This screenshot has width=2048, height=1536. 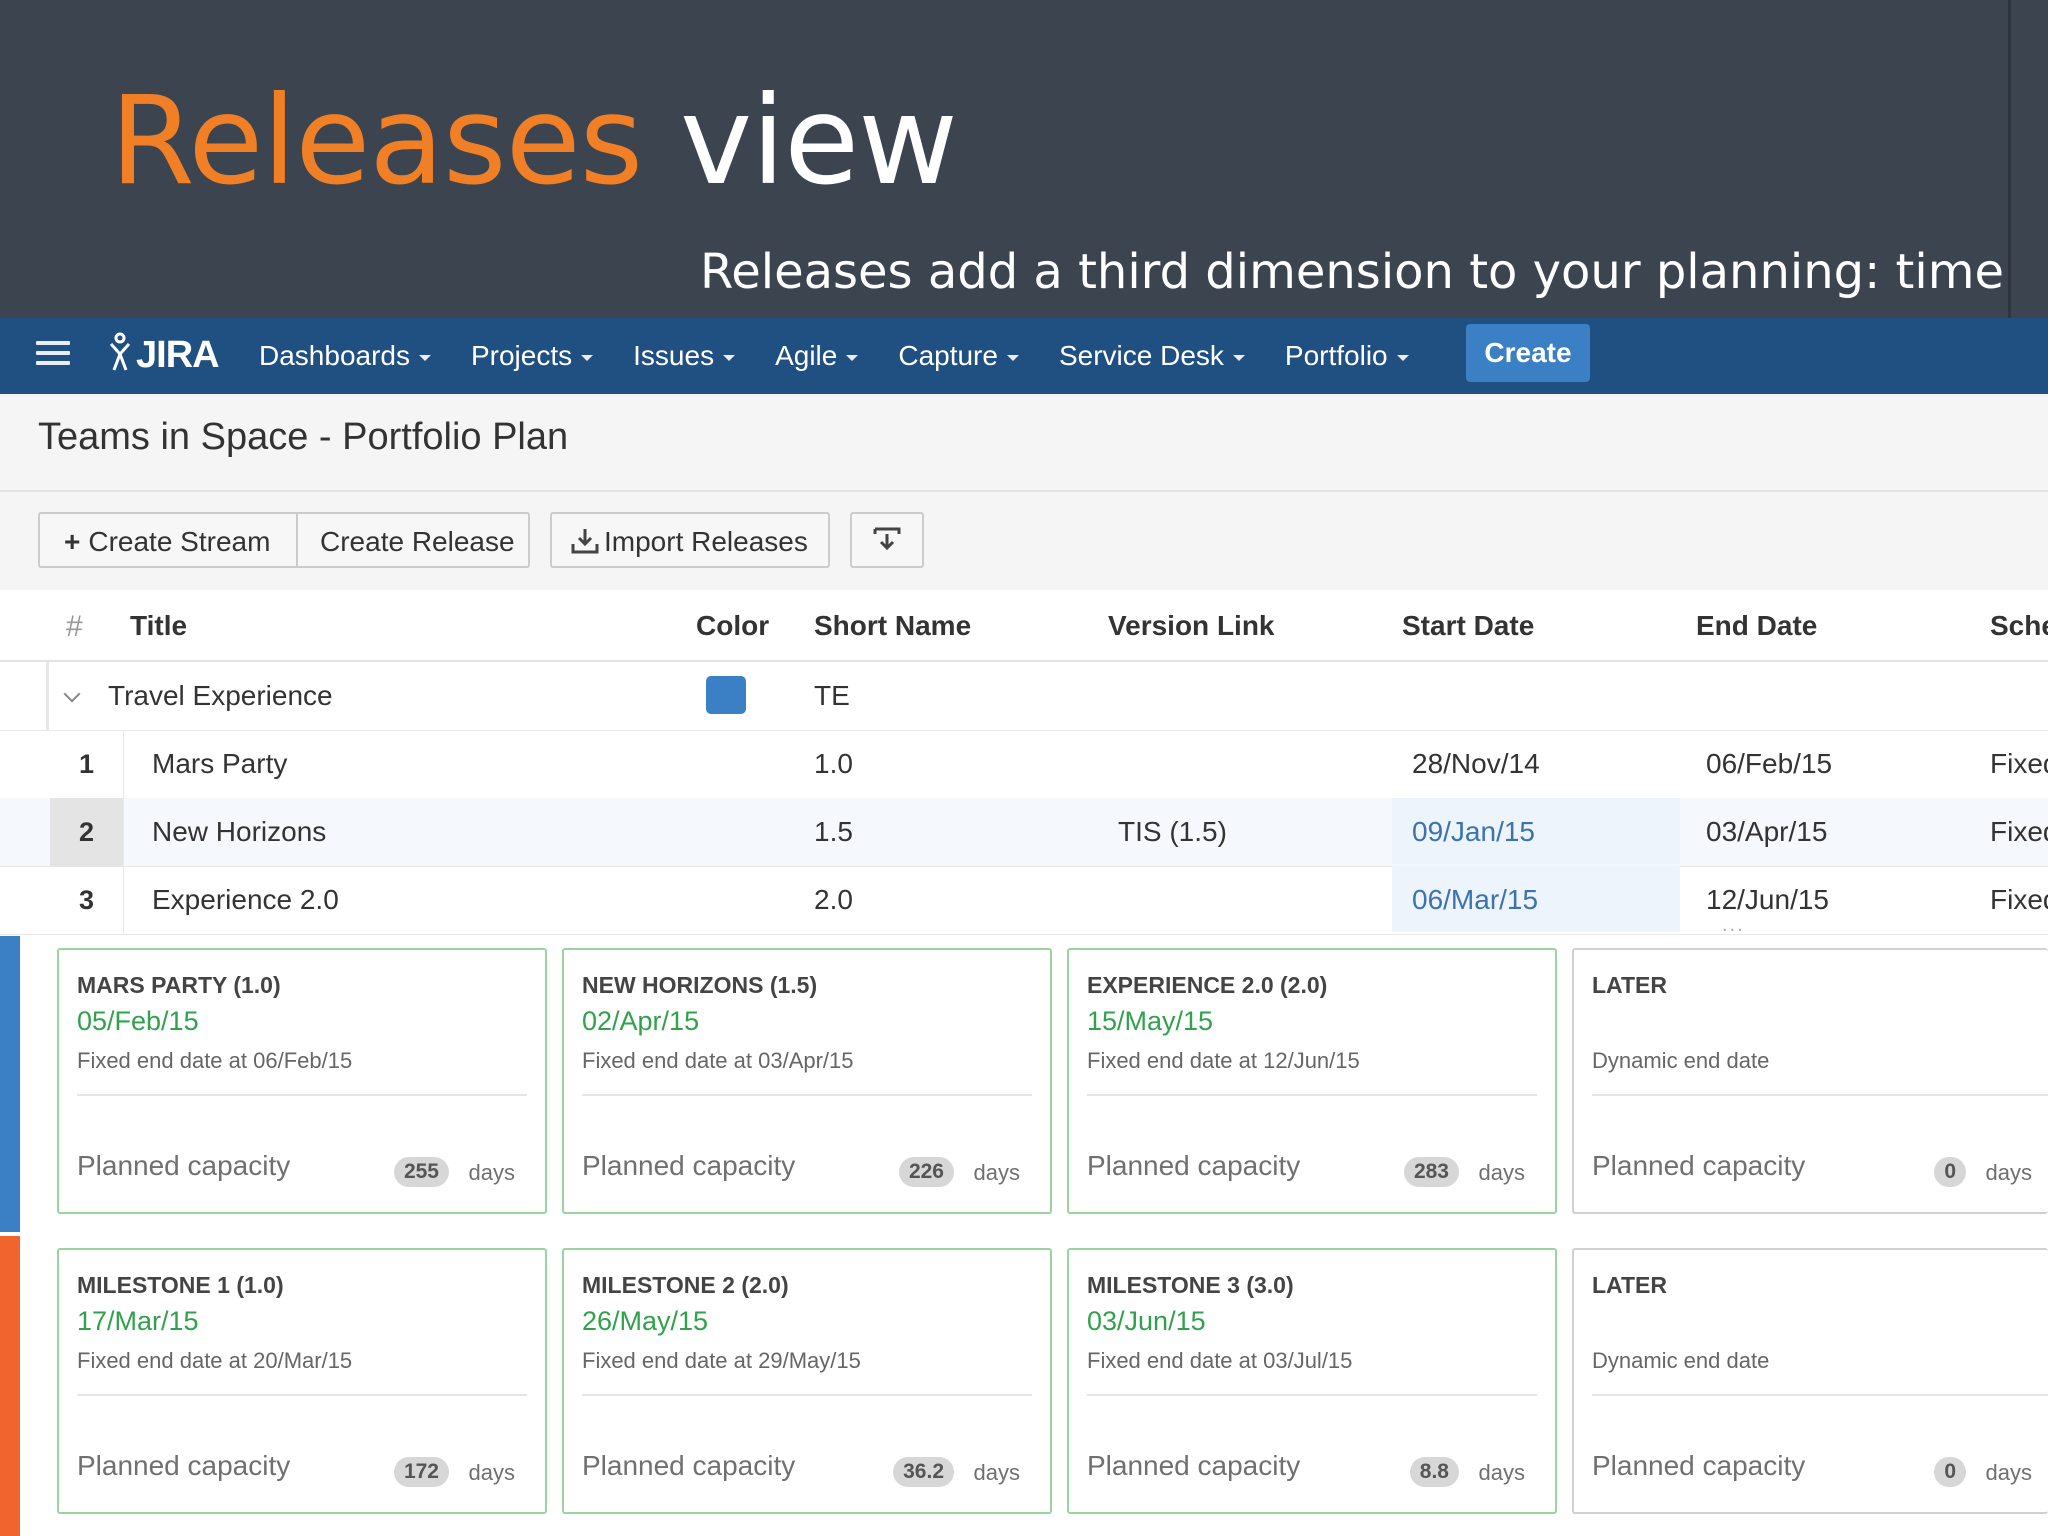 What do you see at coordinates (585, 541) in the screenshot?
I see `download-icon` at bounding box center [585, 541].